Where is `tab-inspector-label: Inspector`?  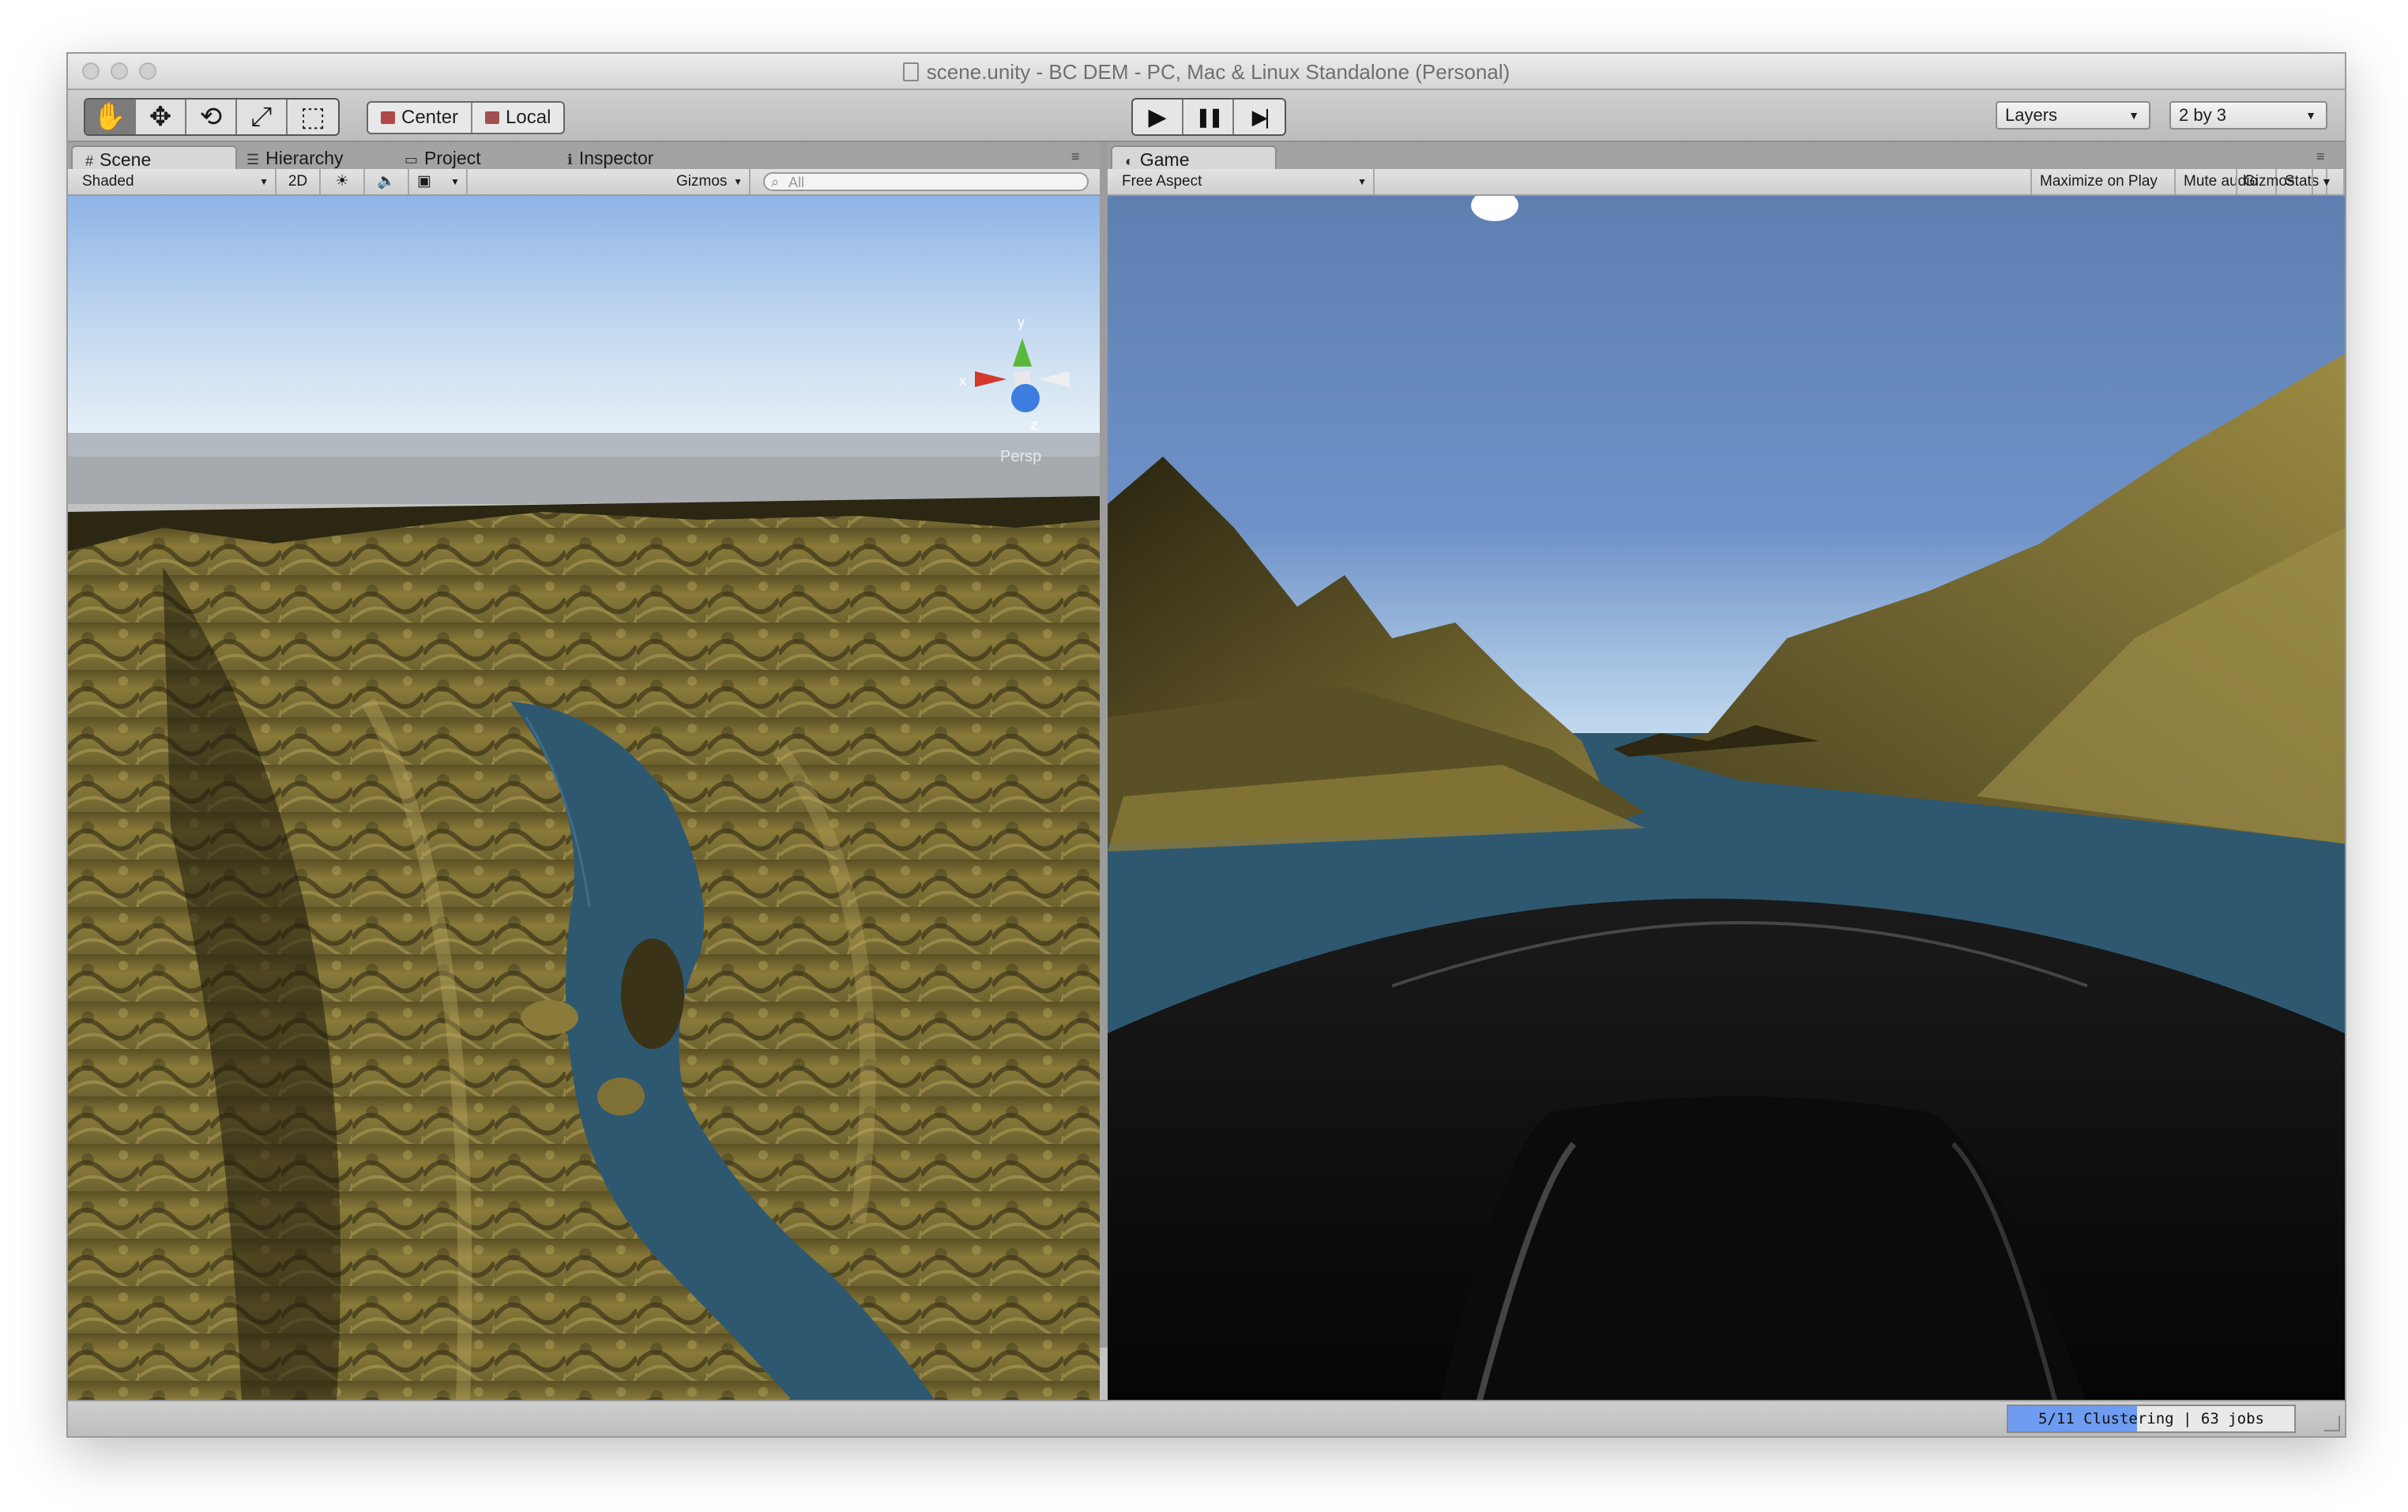
tab-inspector-label: Inspector is located at coordinates (616, 158).